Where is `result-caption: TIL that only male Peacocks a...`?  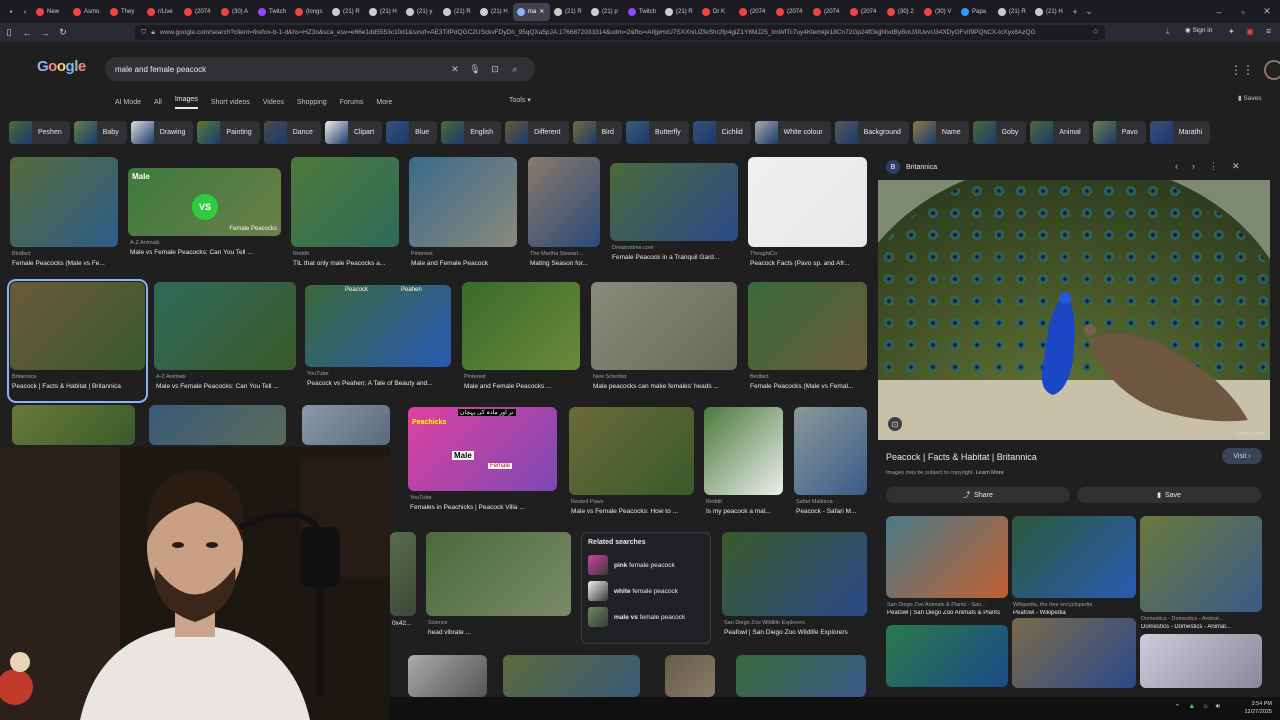 result-caption: TIL that only male Peacocks a... is located at coordinates (347, 263).